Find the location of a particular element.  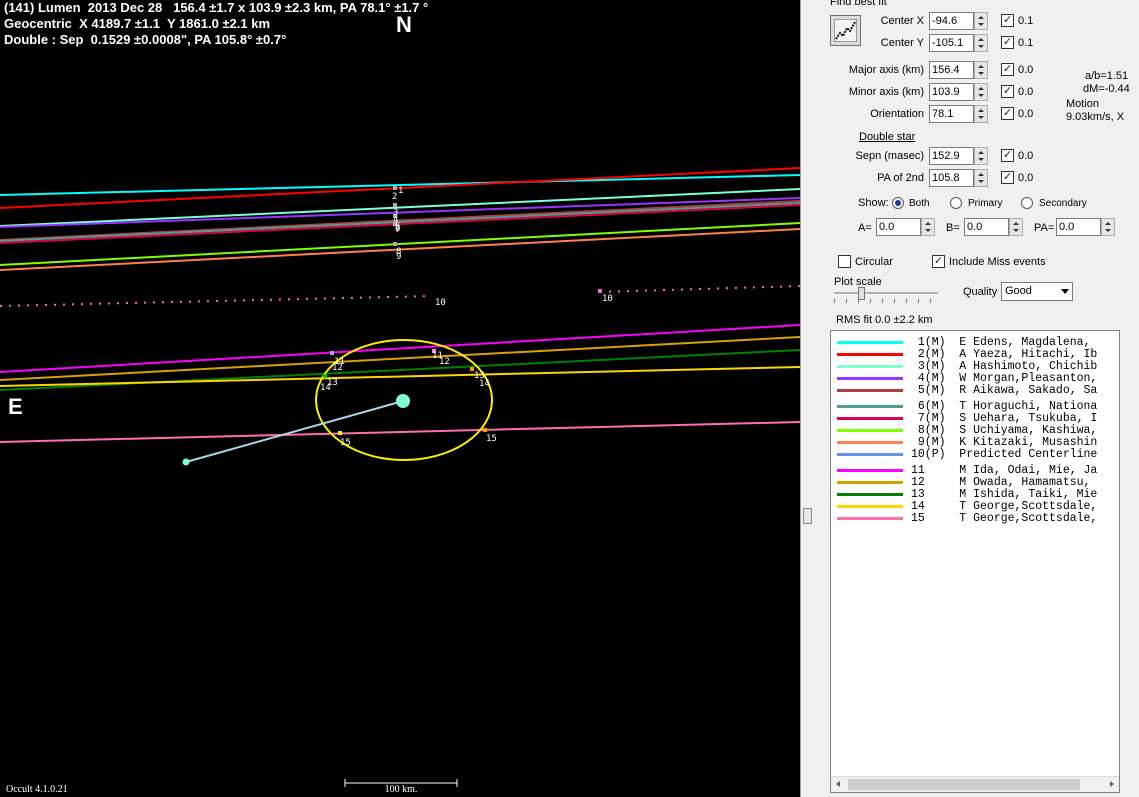

delta-mag: dM=-0.44 is located at coordinates (1106, 89).